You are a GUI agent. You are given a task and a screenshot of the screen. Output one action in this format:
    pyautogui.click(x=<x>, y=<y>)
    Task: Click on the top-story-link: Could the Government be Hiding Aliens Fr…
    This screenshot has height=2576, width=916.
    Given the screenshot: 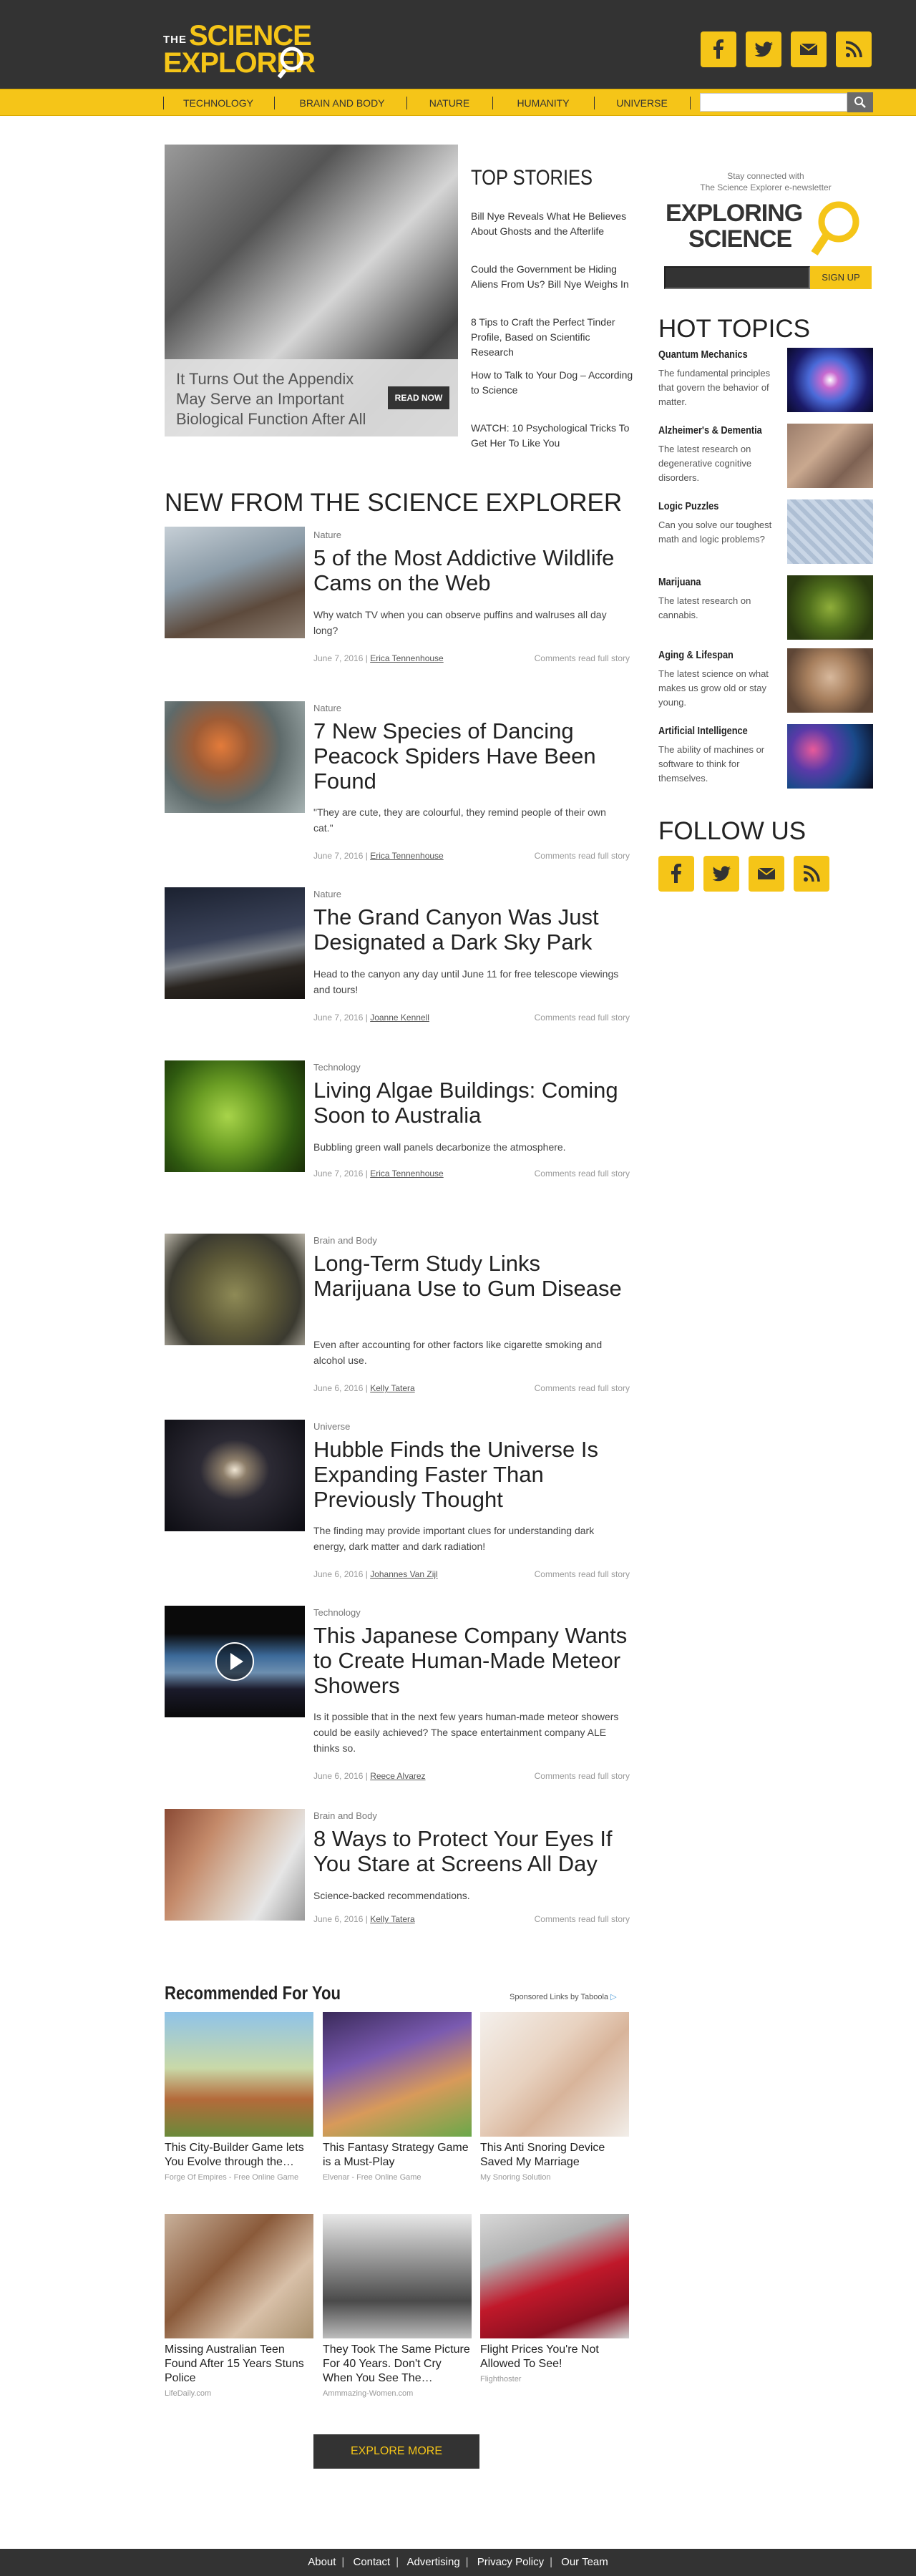 What is the action you would take?
    pyautogui.click(x=553, y=277)
    